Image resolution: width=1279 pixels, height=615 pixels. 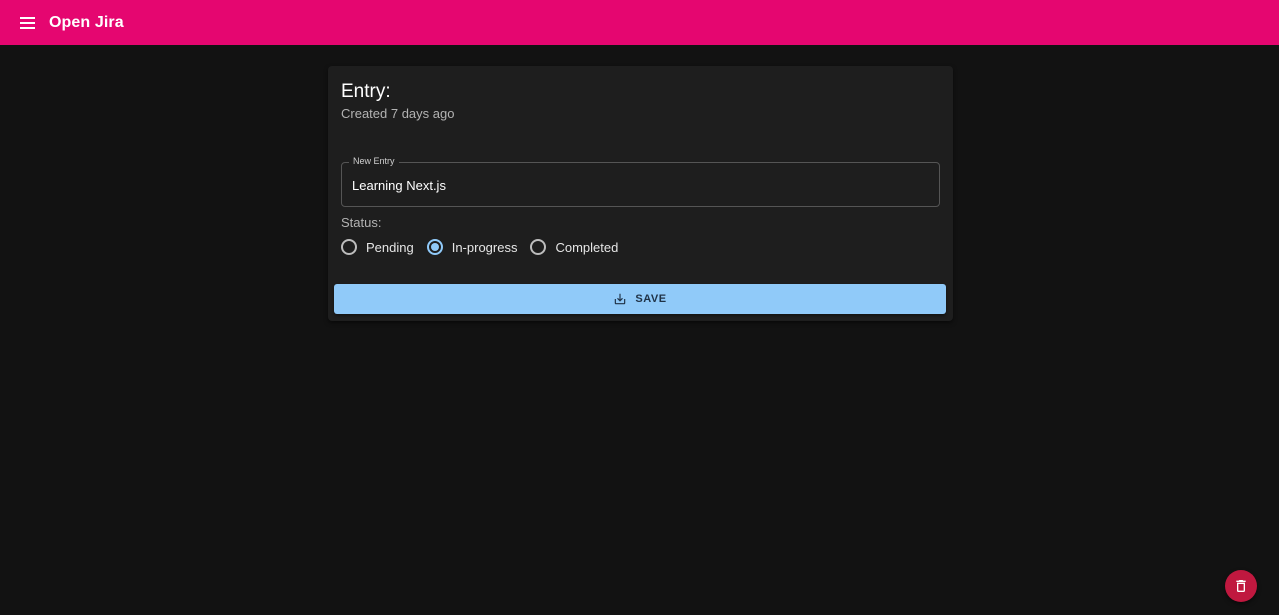 What do you see at coordinates (398, 113) in the screenshot?
I see `card-subtitle: Created 7 days ago` at bounding box center [398, 113].